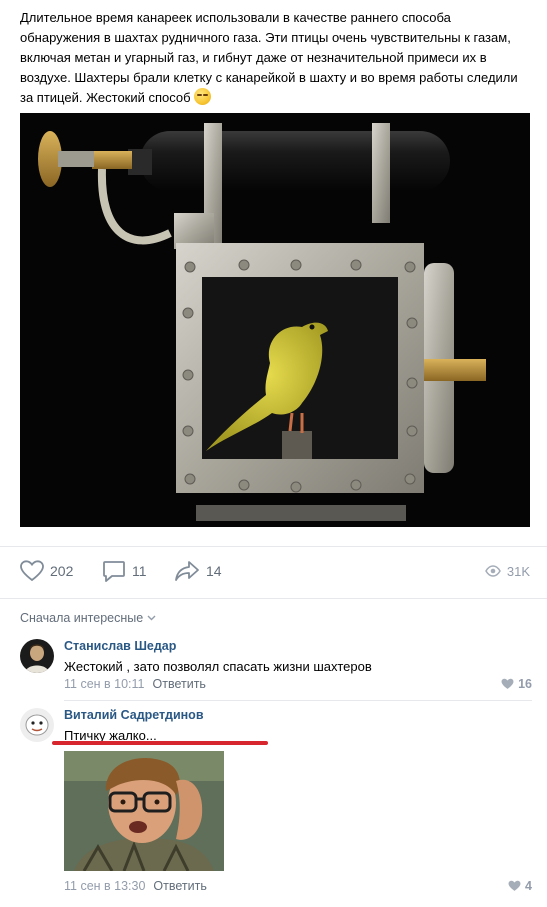 The height and width of the screenshot is (907, 547). What do you see at coordinates (492, 571) in the screenshot?
I see `eye-icon` at bounding box center [492, 571].